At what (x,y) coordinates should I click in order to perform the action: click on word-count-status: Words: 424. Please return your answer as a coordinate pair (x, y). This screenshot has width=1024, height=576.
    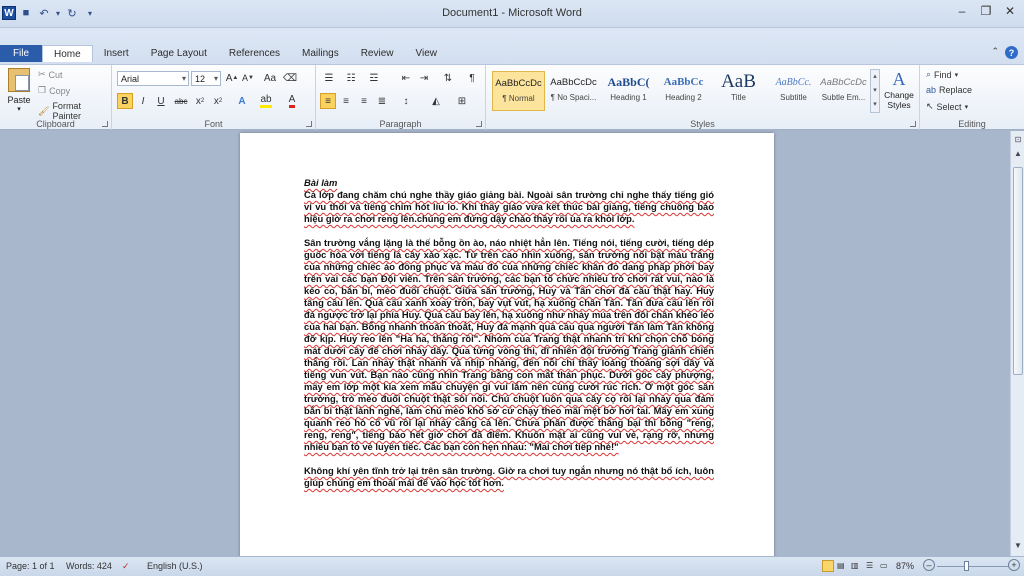
    Looking at the image, I should click on (89, 566).